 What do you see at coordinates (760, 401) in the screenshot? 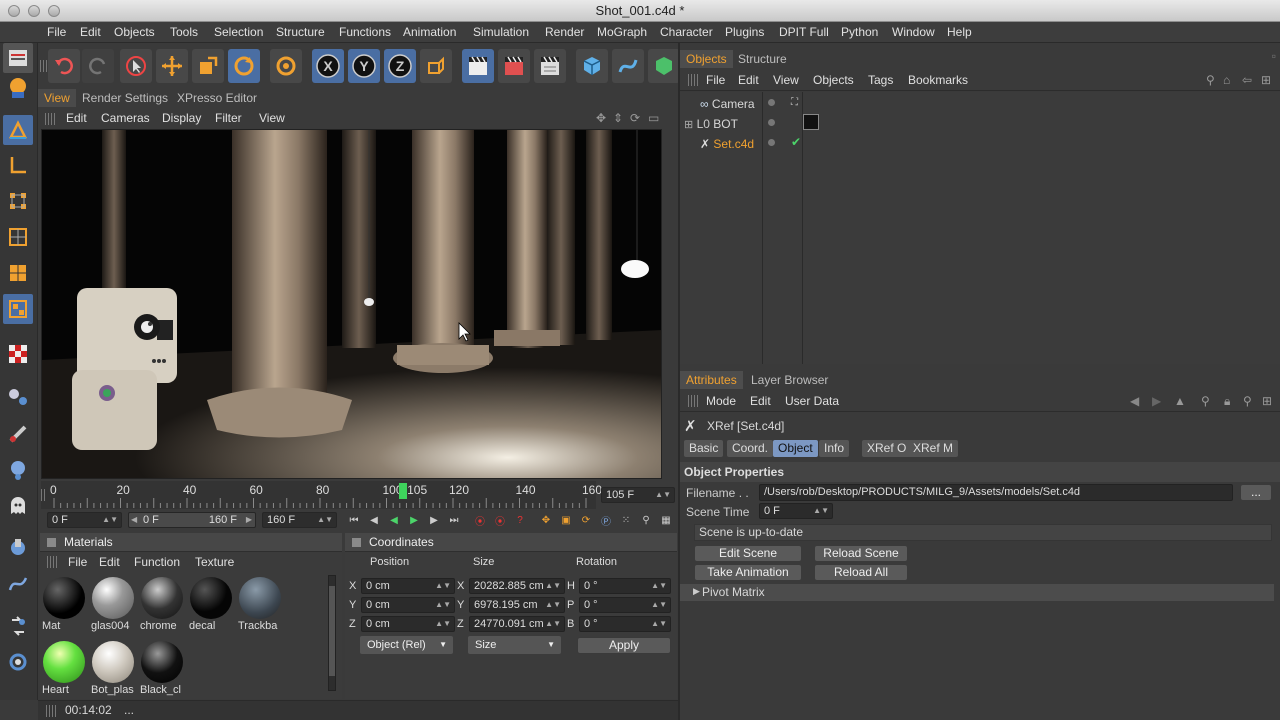
I see `attributes-menu-edit: Edit` at bounding box center [760, 401].